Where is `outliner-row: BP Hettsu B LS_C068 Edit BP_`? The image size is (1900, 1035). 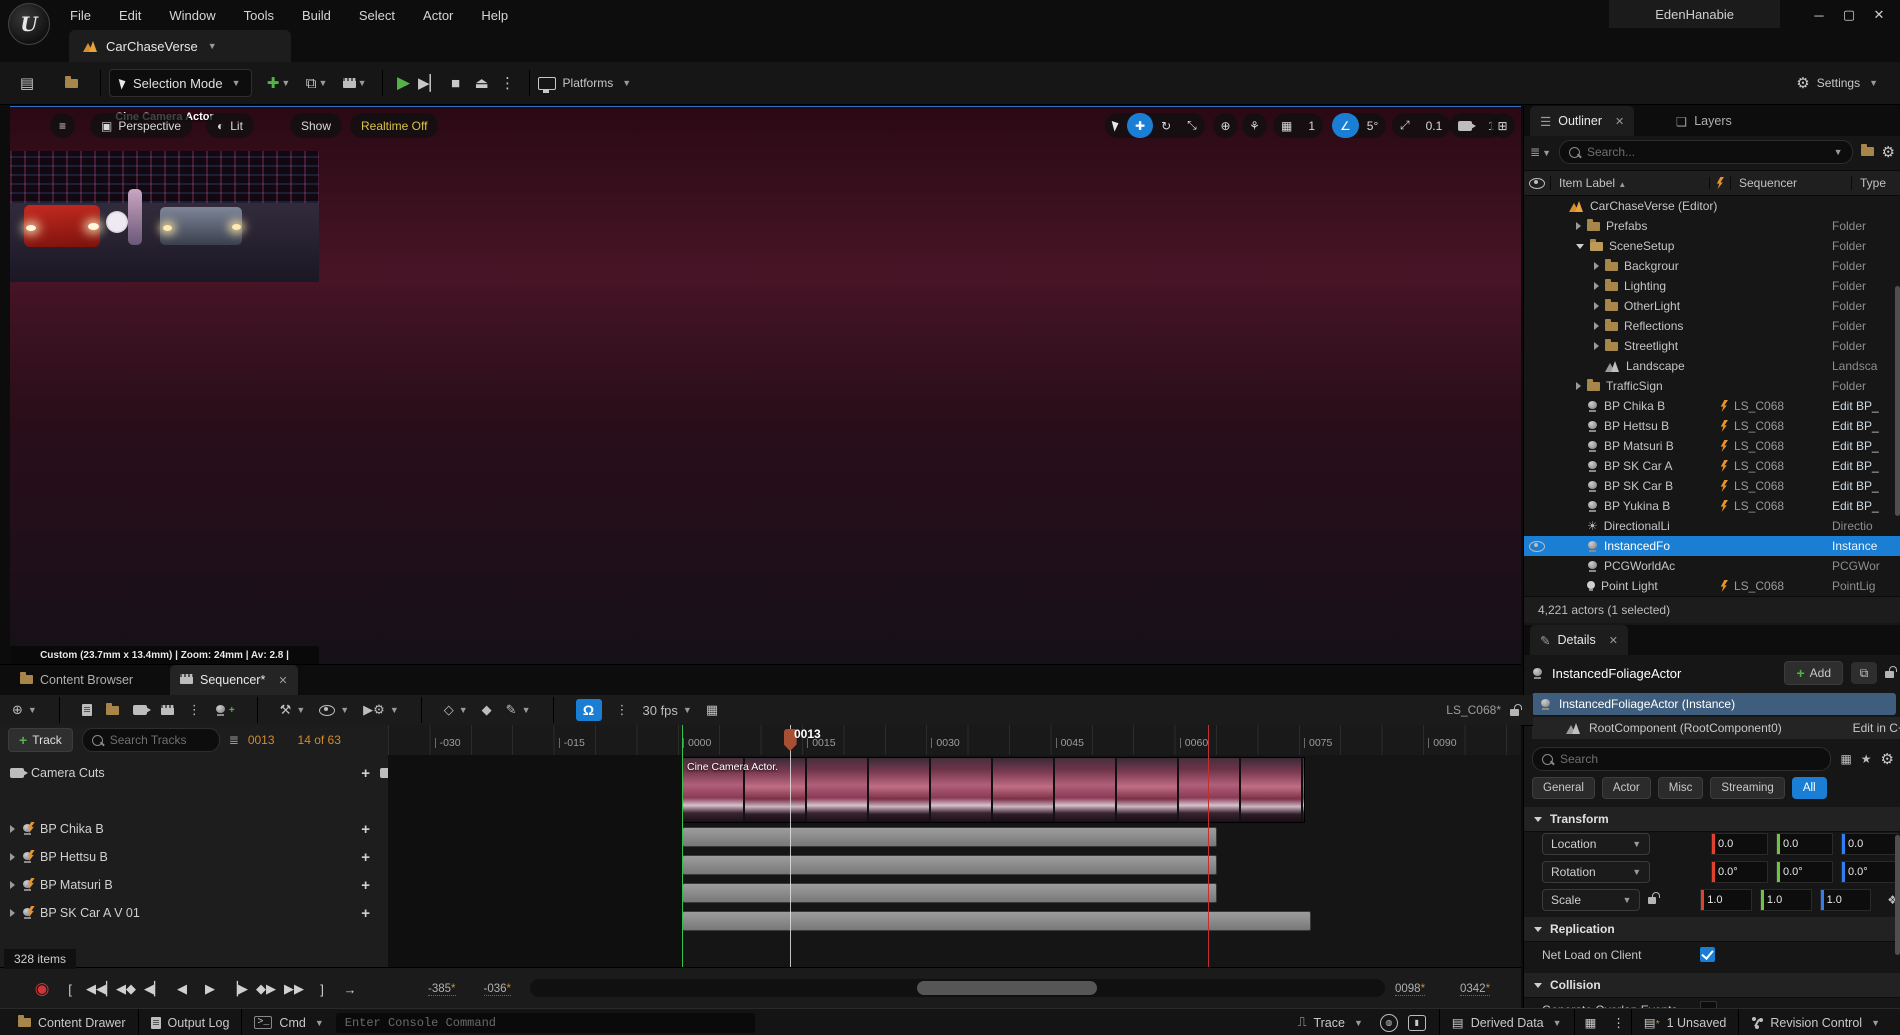 outliner-row: BP Hettsu B LS_C068 Edit BP_ is located at coordinates (1712, 426).